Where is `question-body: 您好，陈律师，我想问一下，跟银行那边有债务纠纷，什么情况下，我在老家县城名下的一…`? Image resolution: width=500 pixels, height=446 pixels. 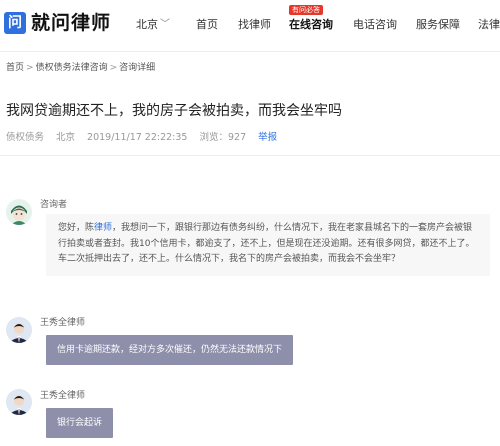 question-body: 您好，陈律师，我想问一下，跟银行那边有债务纠纷，什么情况下，我在老家县城名下的一… is located at coordinates (268, 245).